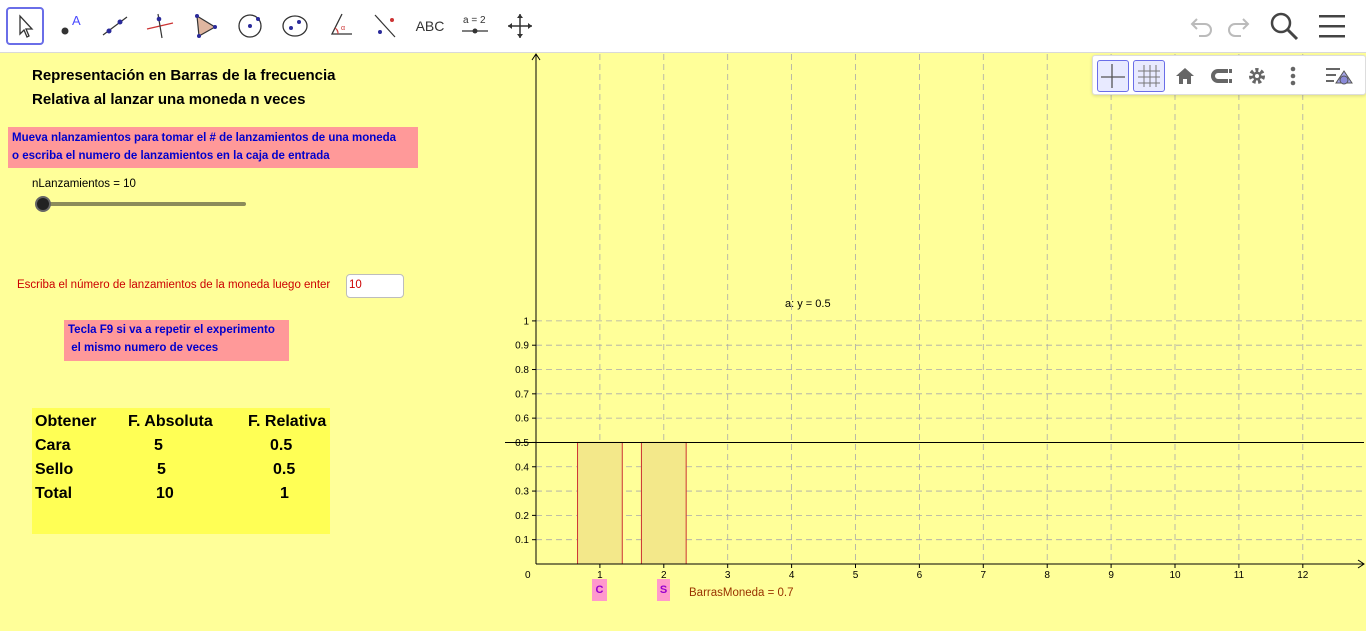 The image size is (1366, 631). I want to click on table-header: F. Relativa, so click(287, 421).